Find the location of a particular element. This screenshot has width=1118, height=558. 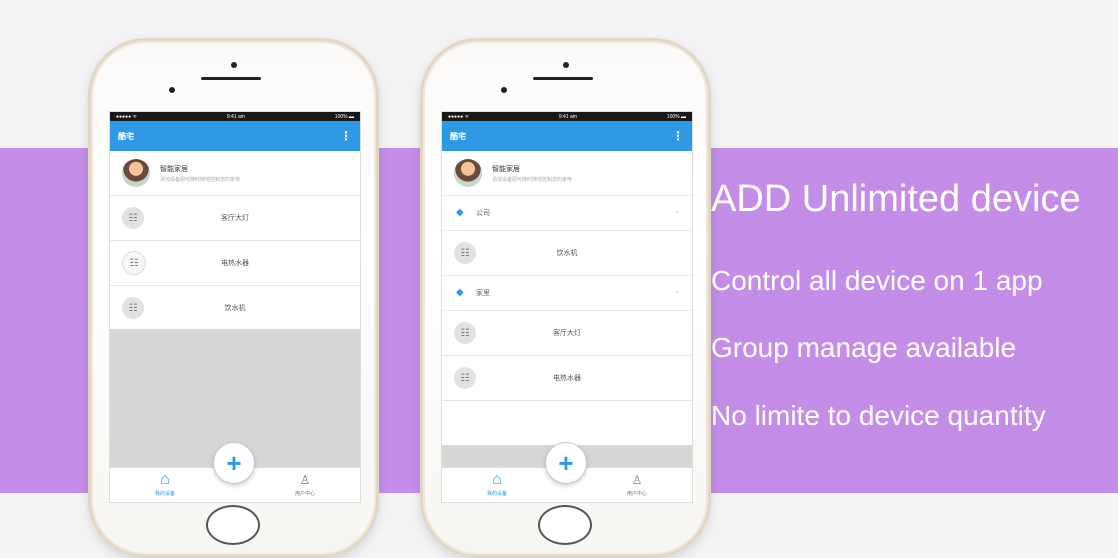

group-name: 公司 is located at coordinates (483, 213).